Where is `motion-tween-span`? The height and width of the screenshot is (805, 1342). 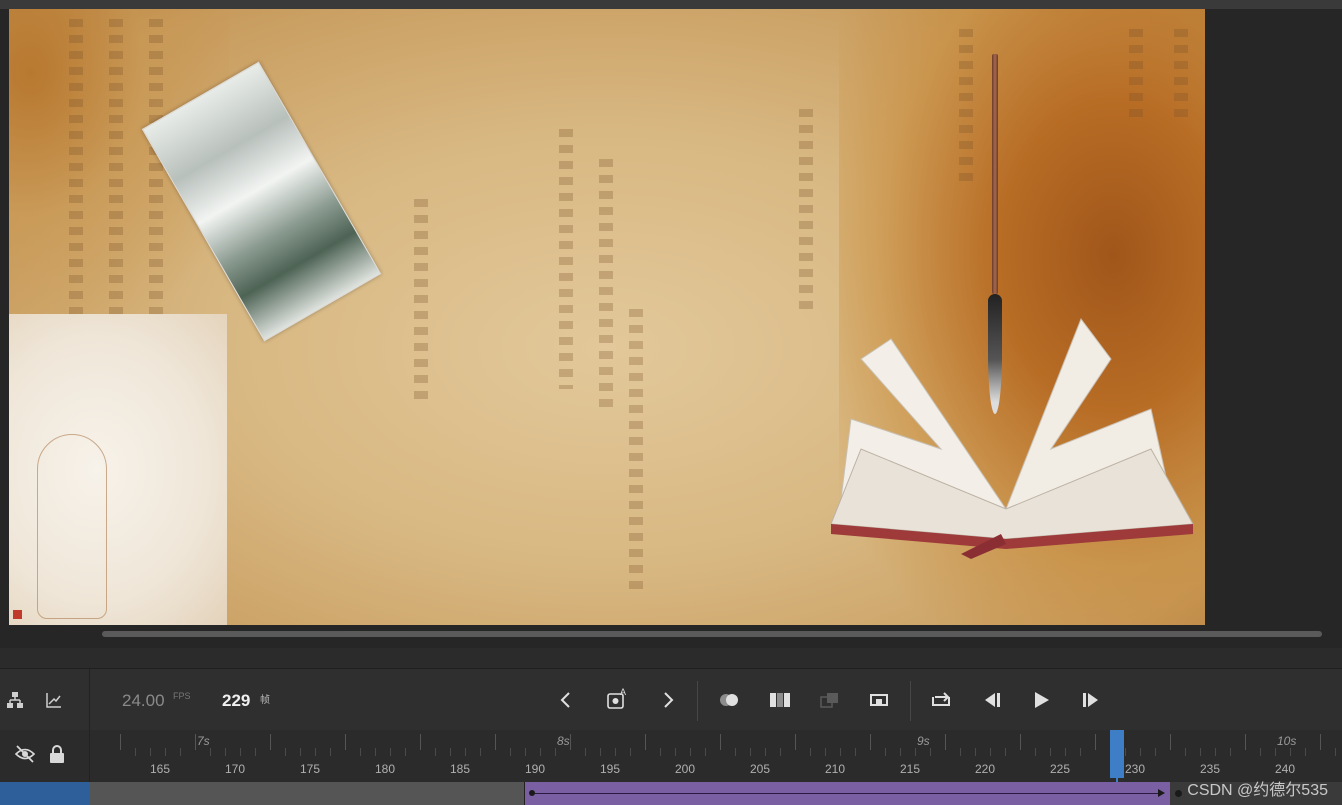 motion-tween-span is located at coordinates (847, 793).